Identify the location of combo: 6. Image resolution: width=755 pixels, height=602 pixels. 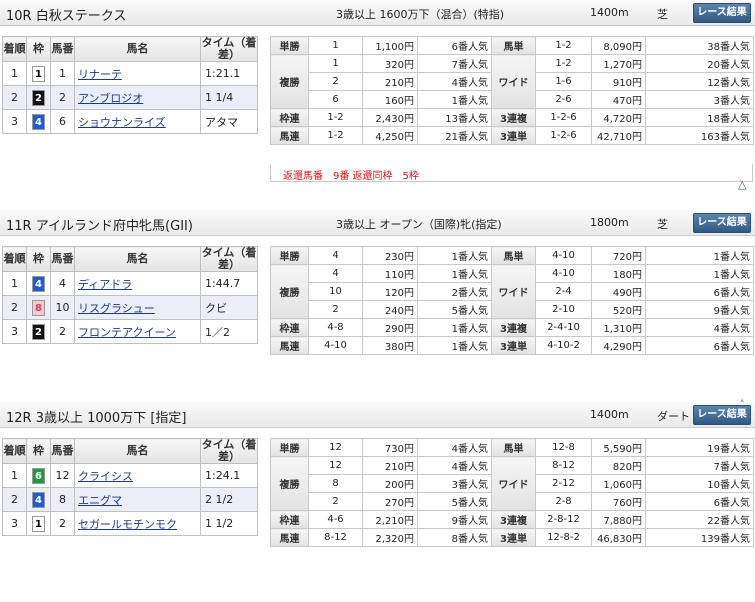
(335, 99).